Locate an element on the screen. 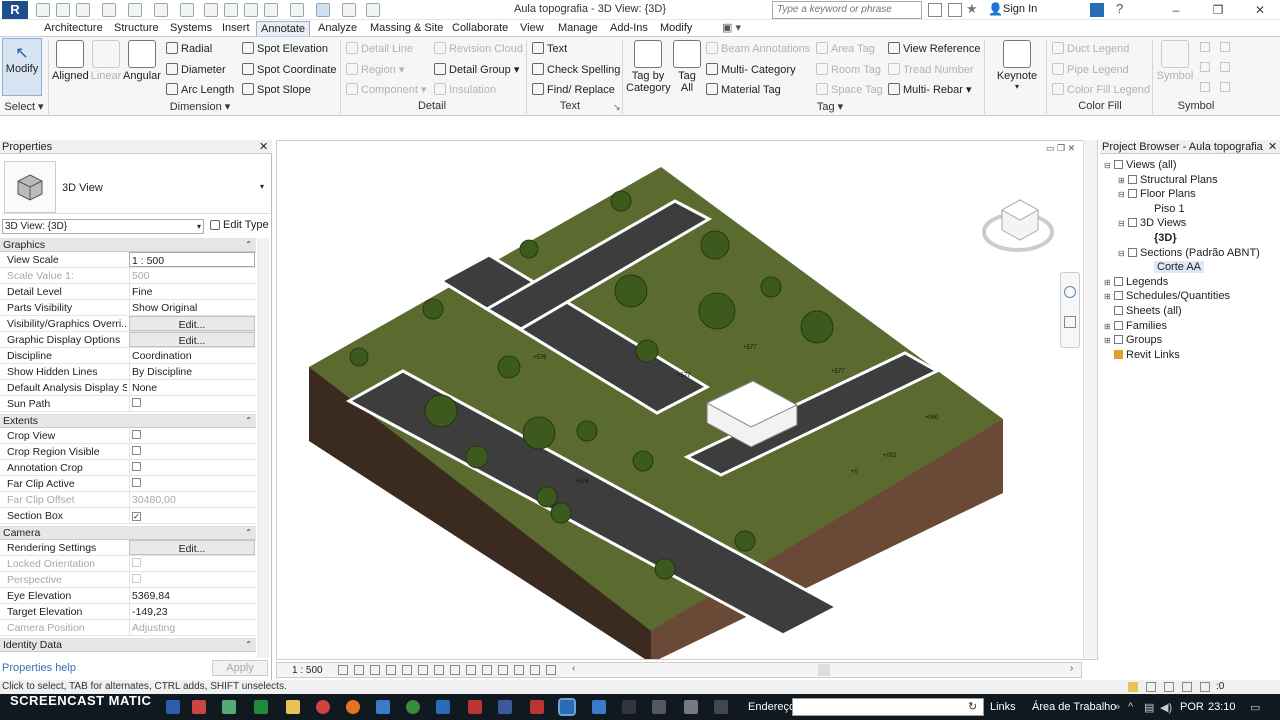  tab-insert: Insert is located at coordinates (236, 28).